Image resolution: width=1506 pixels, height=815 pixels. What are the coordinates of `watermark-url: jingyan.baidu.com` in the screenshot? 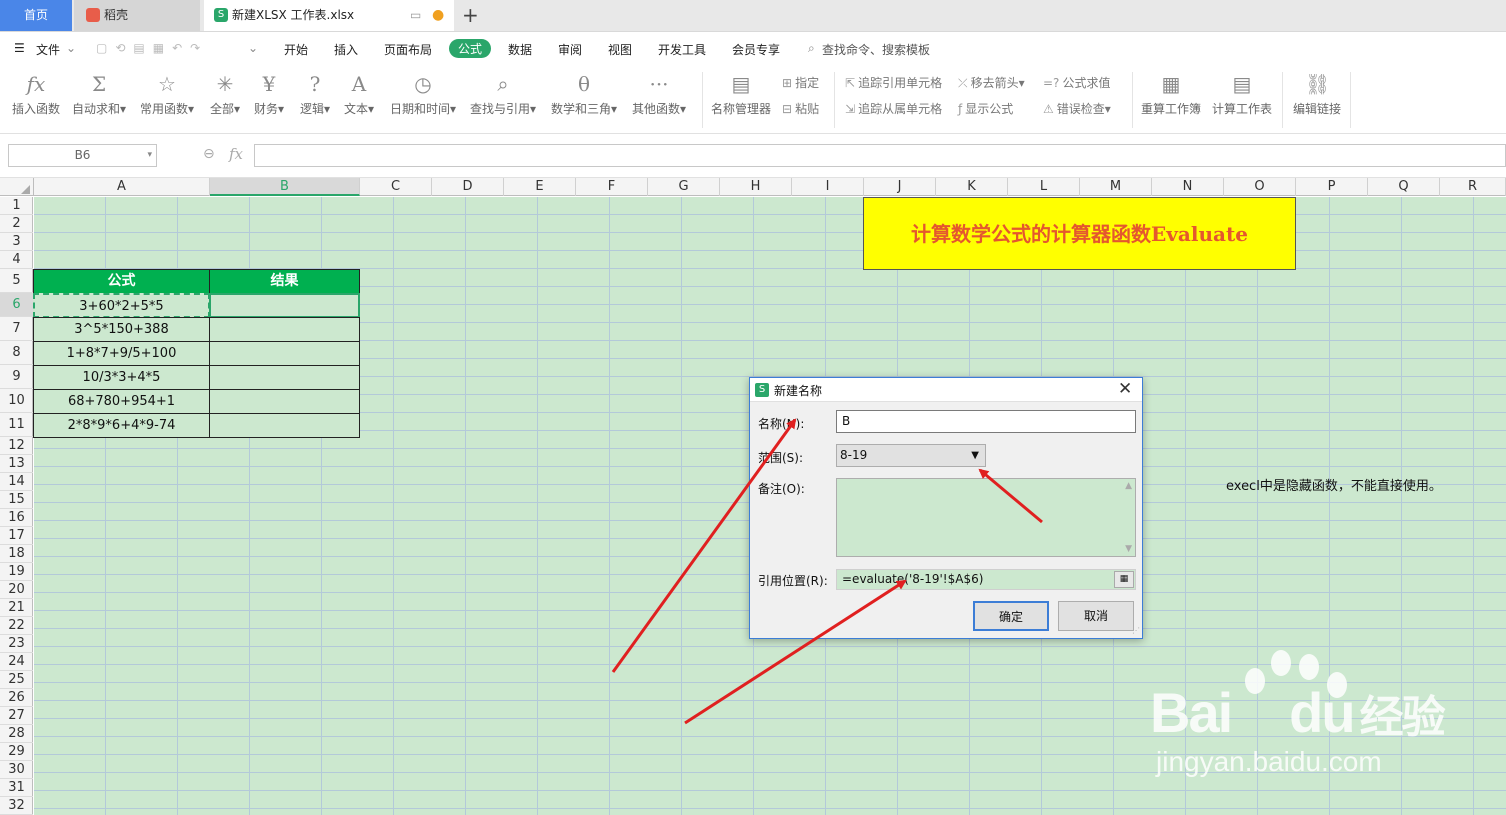 It's located at (1269, 761).